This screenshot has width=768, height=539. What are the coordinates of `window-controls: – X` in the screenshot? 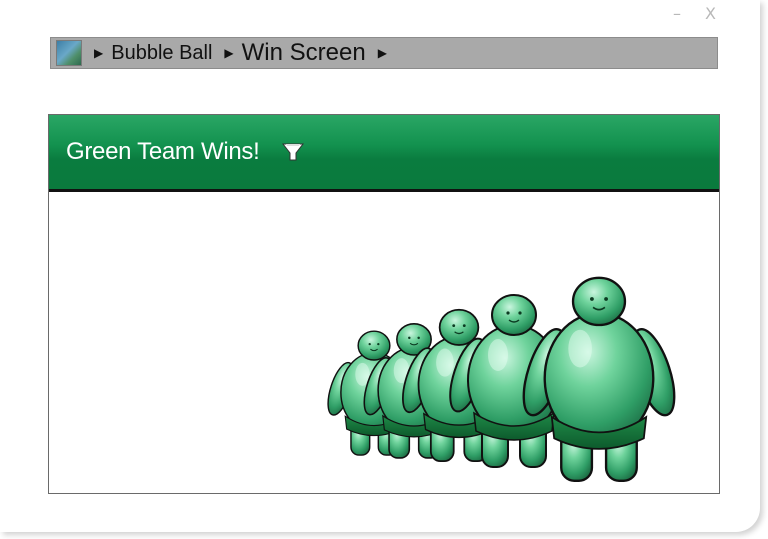 It's located at (694, 13).